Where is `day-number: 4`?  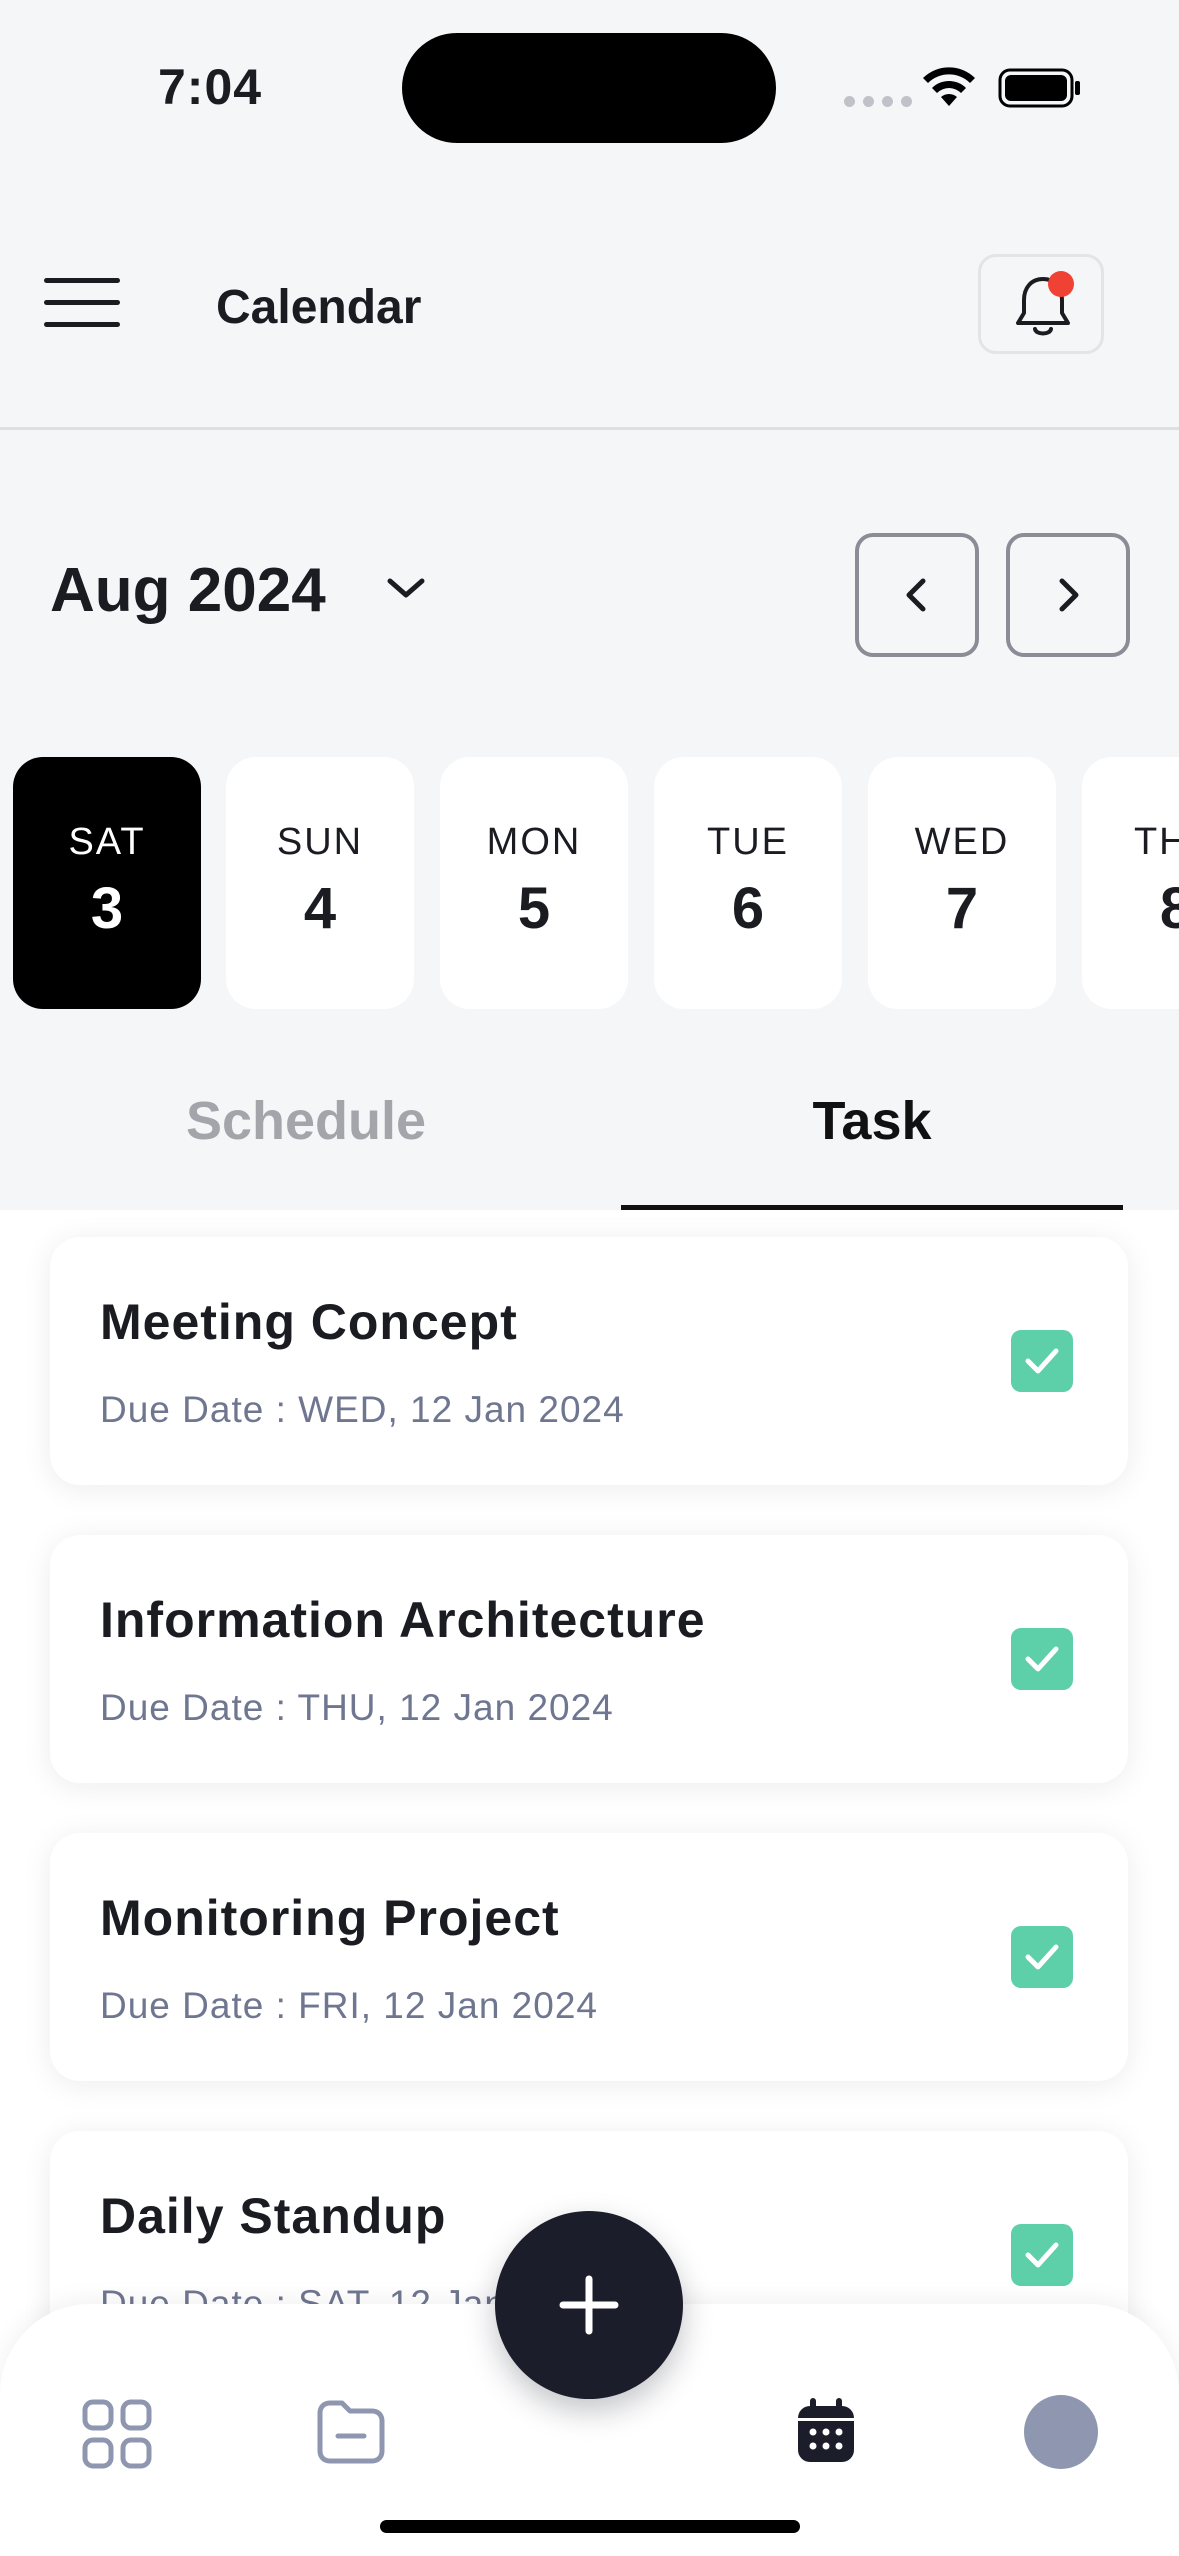
day-number: 4 is located at coordinates (320, 908).